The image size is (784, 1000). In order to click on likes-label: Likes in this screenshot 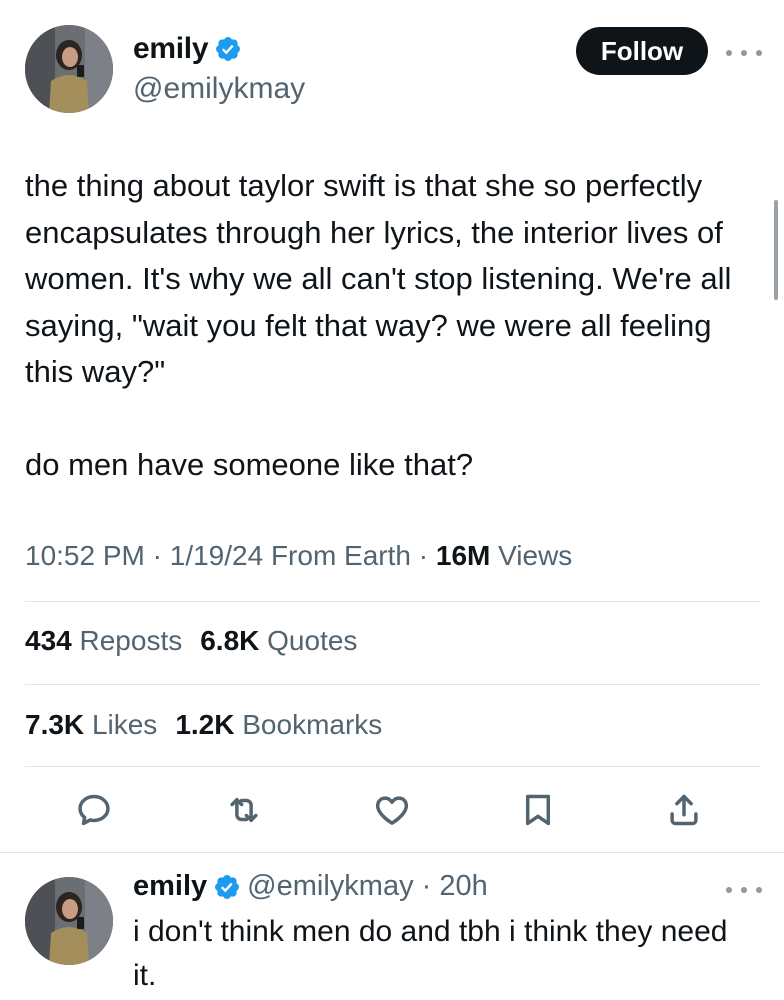, I will do `click(124, 724)`.